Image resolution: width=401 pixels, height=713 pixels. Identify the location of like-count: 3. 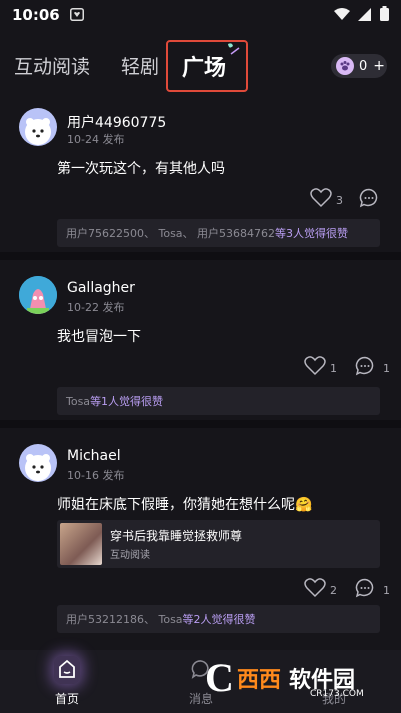
(339, 200).